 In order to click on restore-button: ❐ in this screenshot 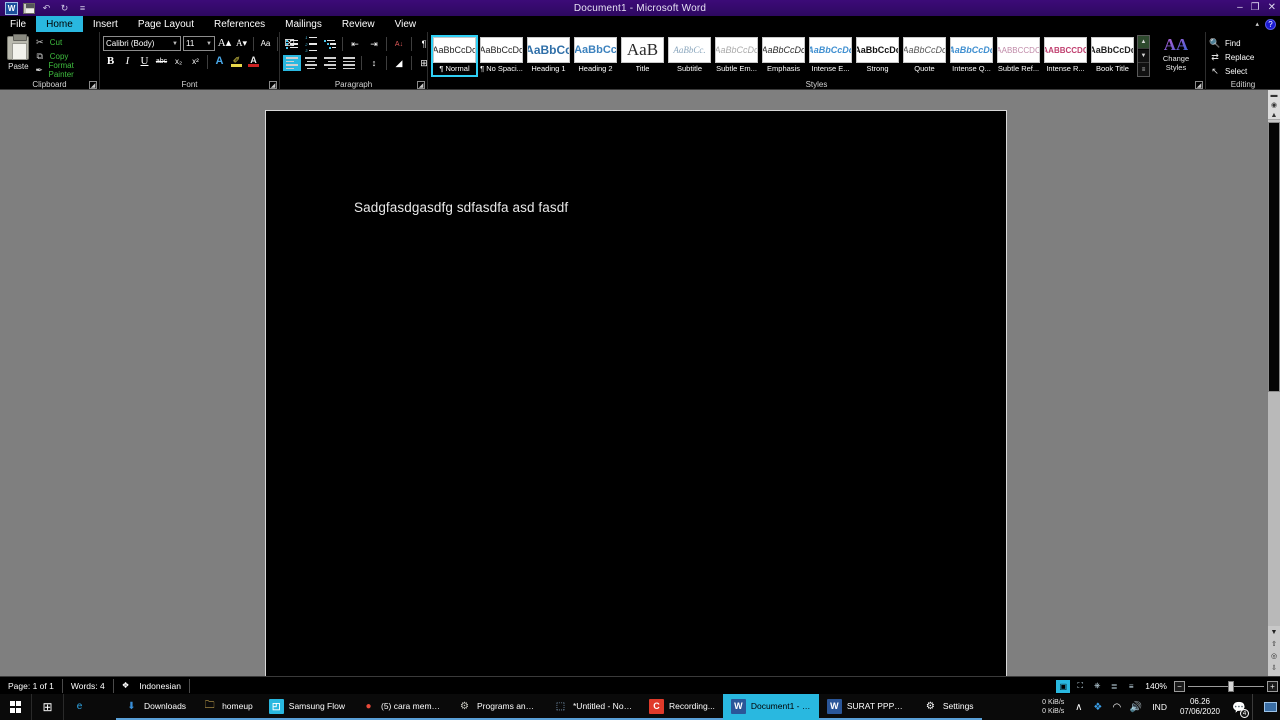, I will do `click(1255, 8)`.